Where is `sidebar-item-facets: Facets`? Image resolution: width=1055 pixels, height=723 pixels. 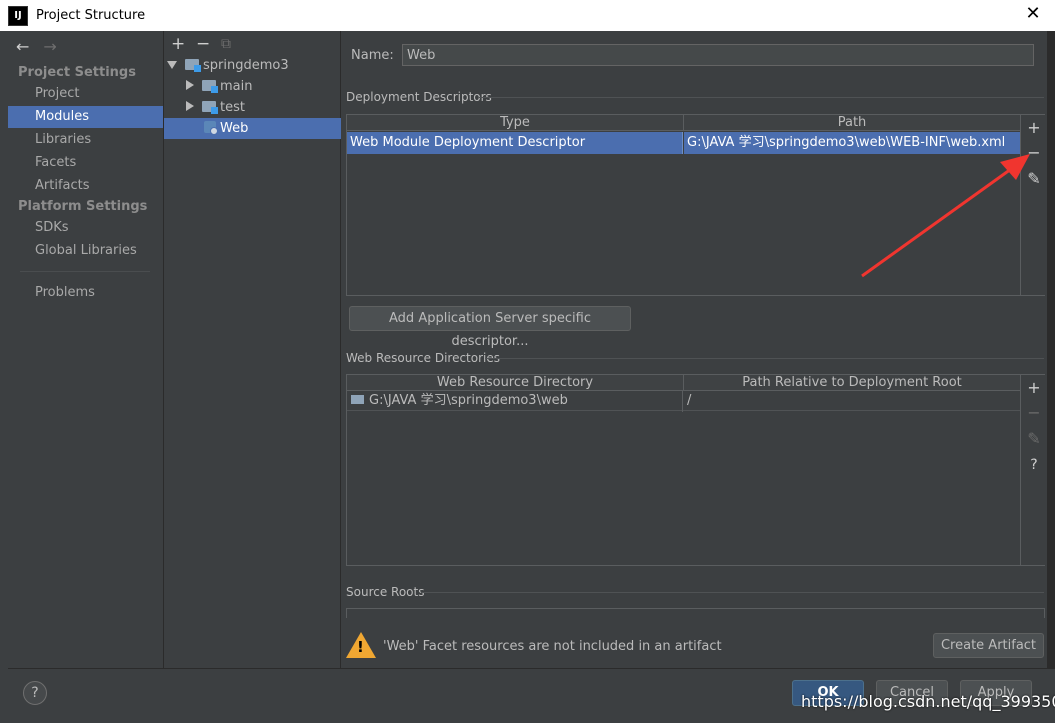
sidebar-item-facets: Facets is located at coordinates (85, 163).